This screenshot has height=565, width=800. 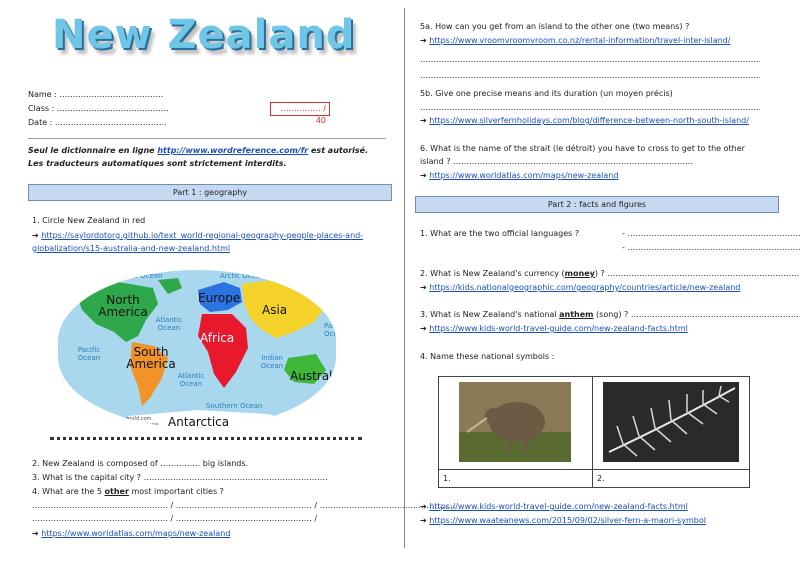 What do you see at coordinates (177, 491) in the screenshot?
I see `q4-text-end: most important cities ?` at bounding box center [177, 491].